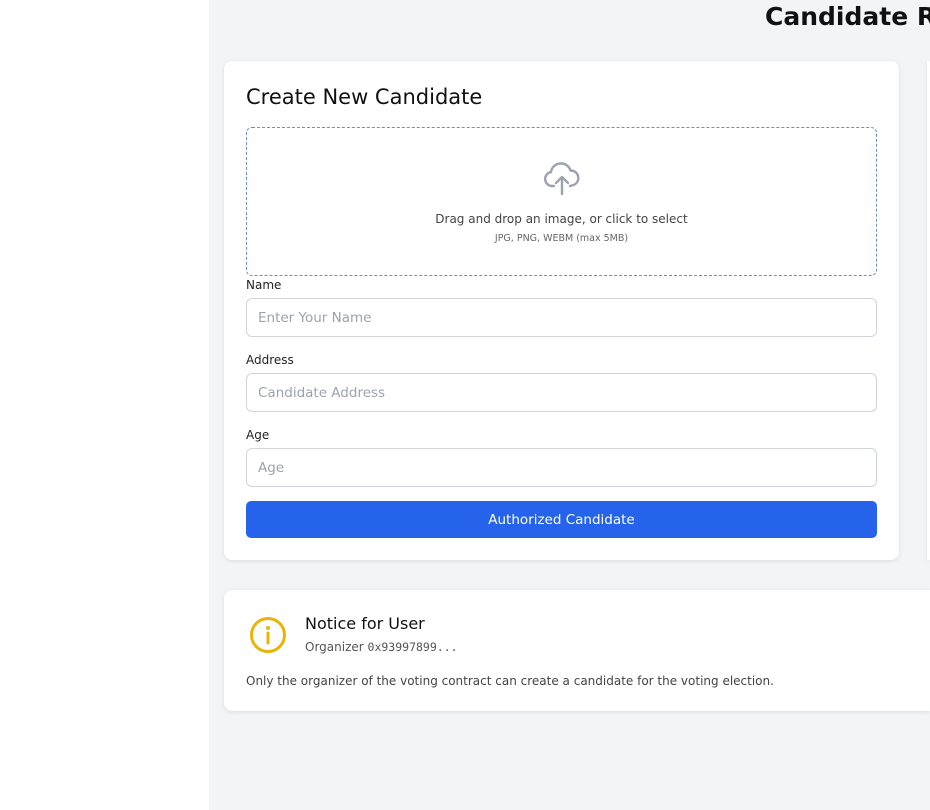  I want to click on address-input, so click(561, 392).